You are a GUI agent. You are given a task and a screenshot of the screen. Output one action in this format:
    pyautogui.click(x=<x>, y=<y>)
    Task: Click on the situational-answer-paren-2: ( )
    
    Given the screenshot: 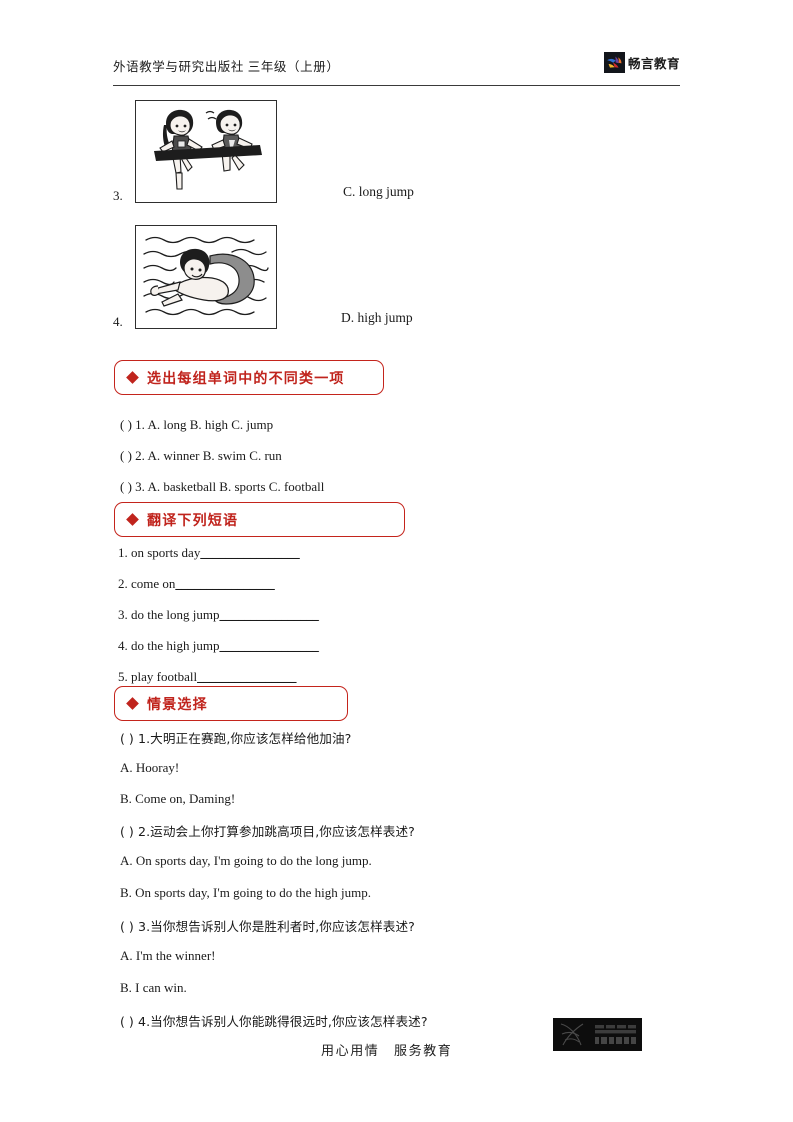 What is the action you would take?
    pyautogui.click(x=127, y=831)
    